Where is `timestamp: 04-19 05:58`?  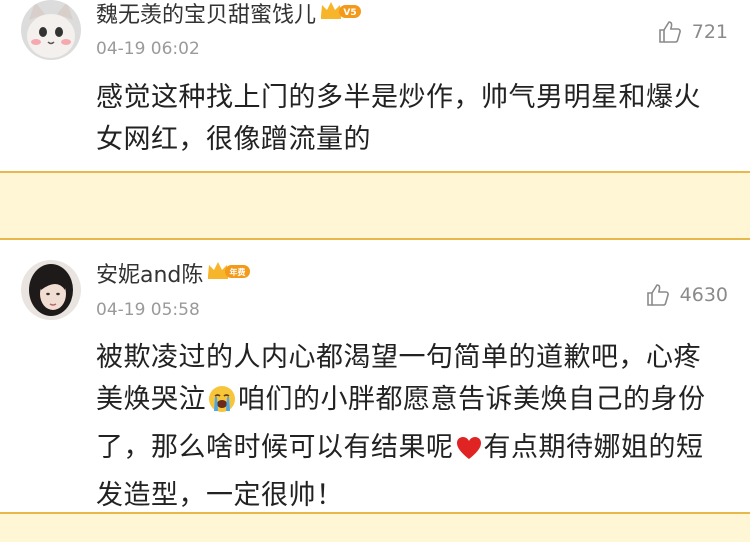
timestamp: 04-19 05:58 is located at coordinates (148, 310).